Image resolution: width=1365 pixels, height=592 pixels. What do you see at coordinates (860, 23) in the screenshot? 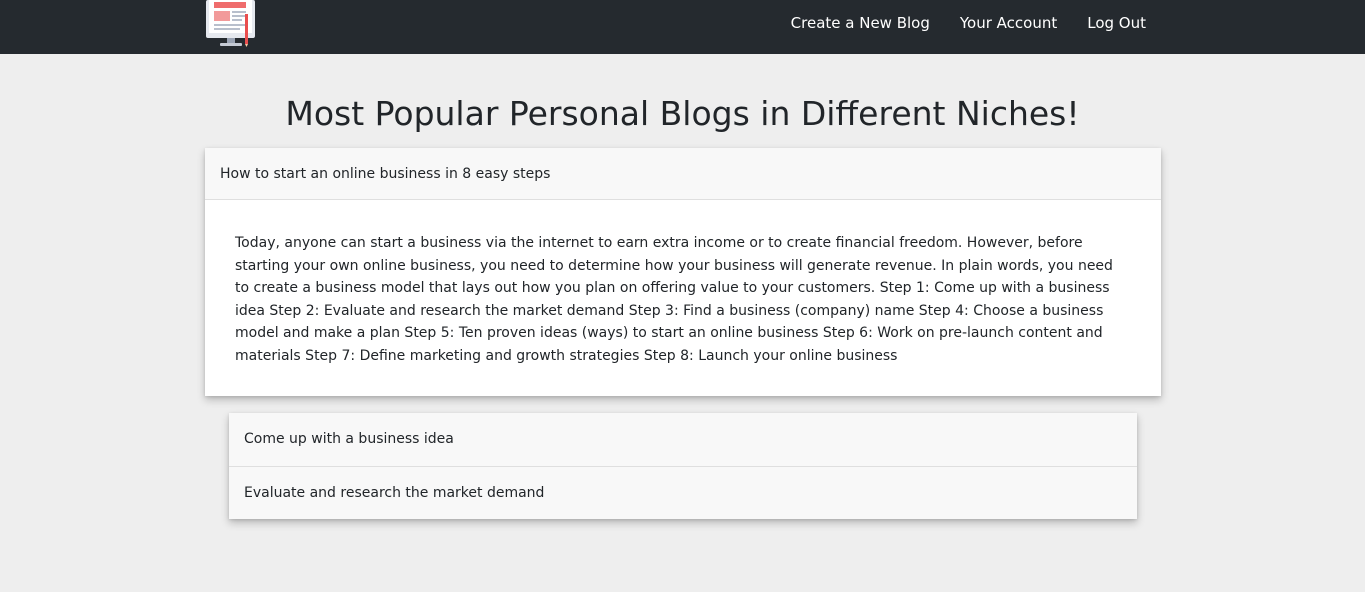
I see `create-new-blog-link: Create a New Blog` at bounding box center [860, 23].